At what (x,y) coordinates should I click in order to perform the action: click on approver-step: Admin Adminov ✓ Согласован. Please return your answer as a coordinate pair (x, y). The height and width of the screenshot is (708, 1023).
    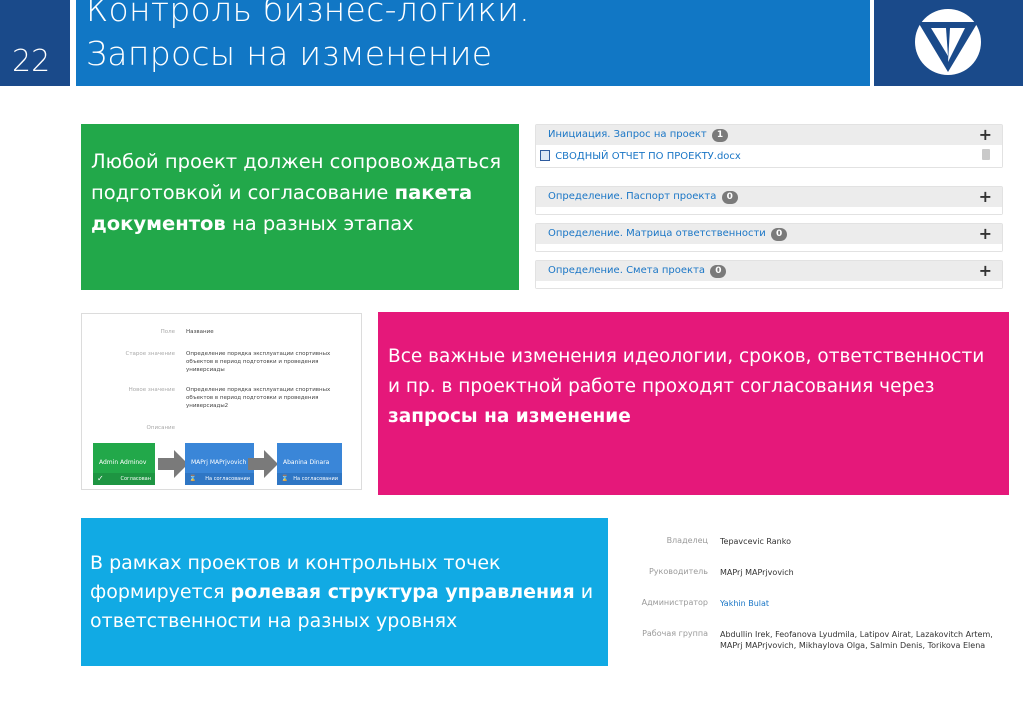
    Looking at the image, I should click on (124, 464).